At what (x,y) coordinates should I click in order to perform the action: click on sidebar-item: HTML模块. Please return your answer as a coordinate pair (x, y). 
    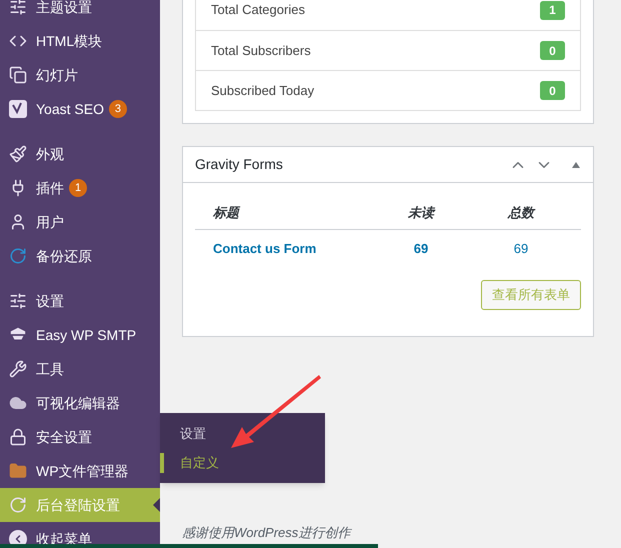
    Looking at the image, I should click on (80, 41).